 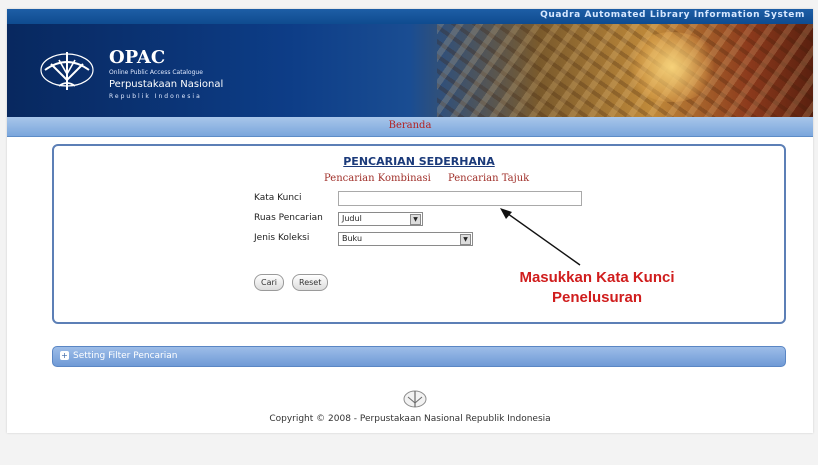 What do you see at coordinates (125, 356) in the screenshot?
I see `filter-settings-label: Setting Filter Pencarian` at bounding box center [125, 356].